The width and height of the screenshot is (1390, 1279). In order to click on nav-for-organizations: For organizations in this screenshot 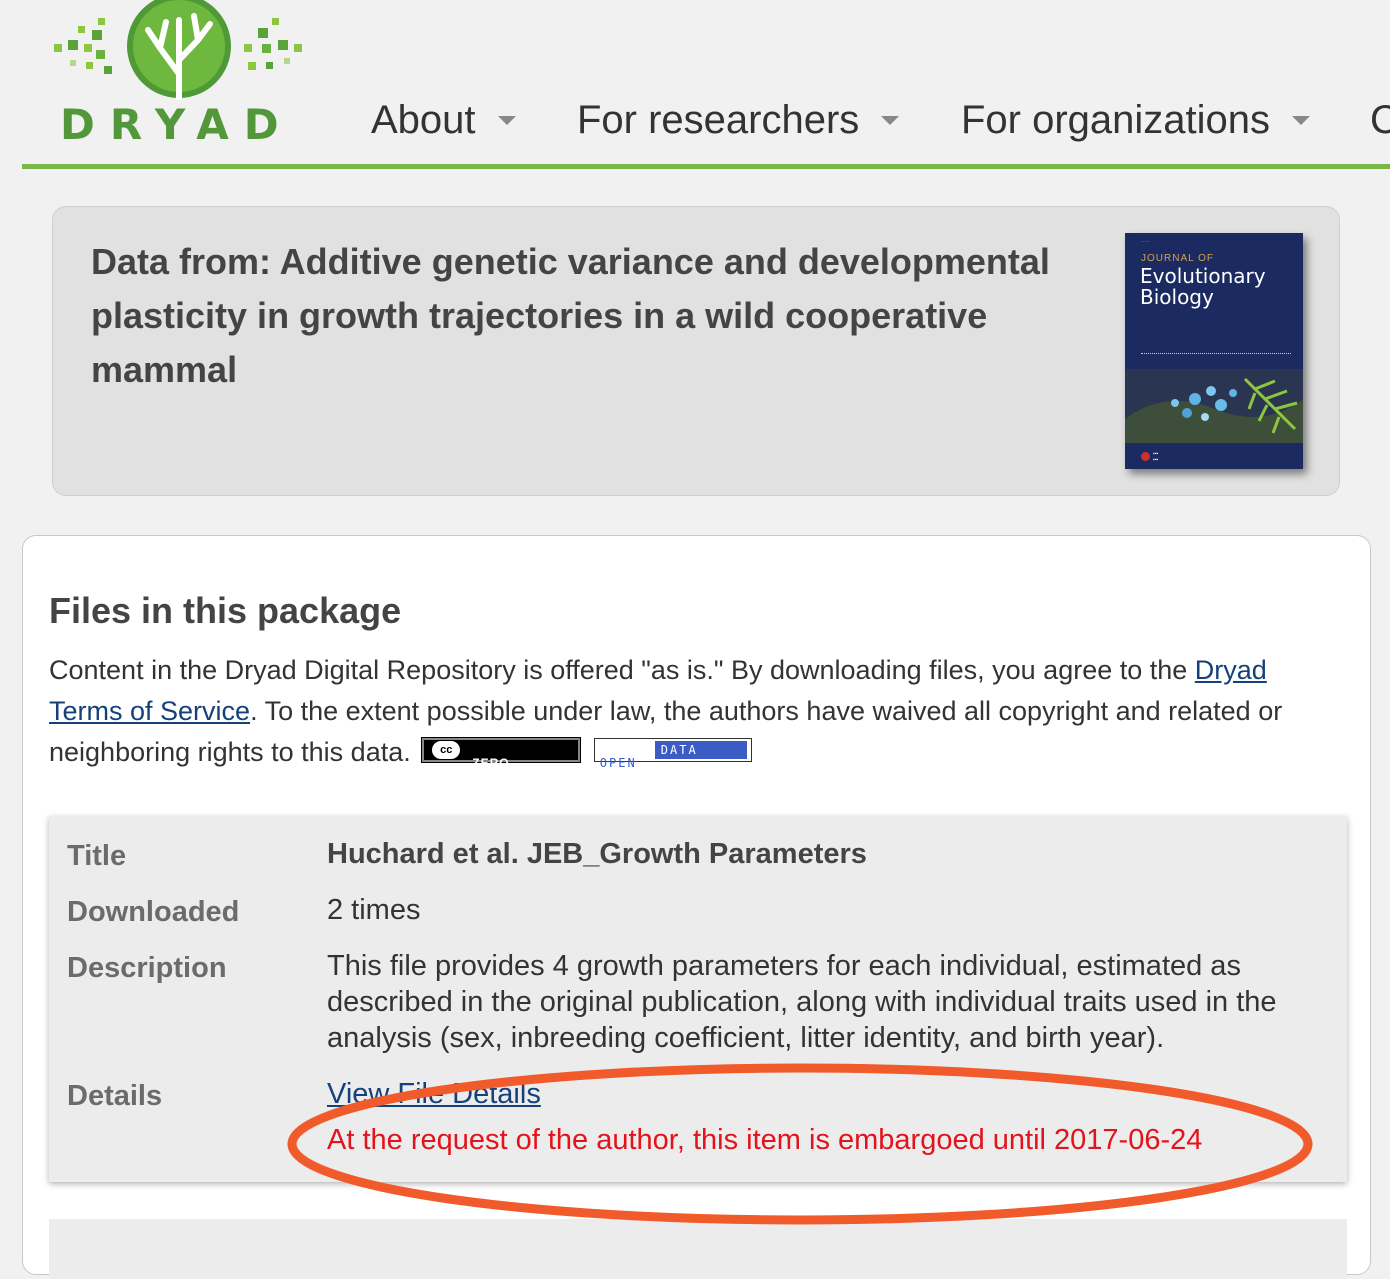, I will do `click(1136, 120)`.